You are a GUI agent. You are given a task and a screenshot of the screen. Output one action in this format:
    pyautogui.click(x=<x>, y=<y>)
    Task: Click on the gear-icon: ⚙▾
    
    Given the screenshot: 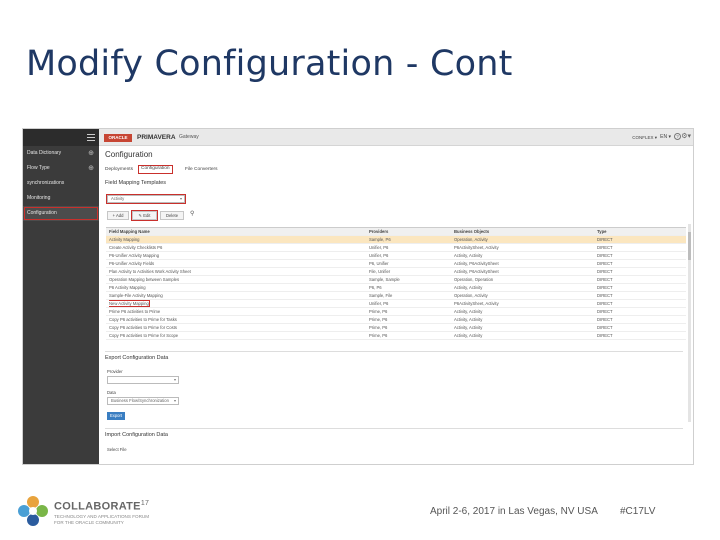 What is the action you would take?
    pyautogui.click(x=686, y=136)
    